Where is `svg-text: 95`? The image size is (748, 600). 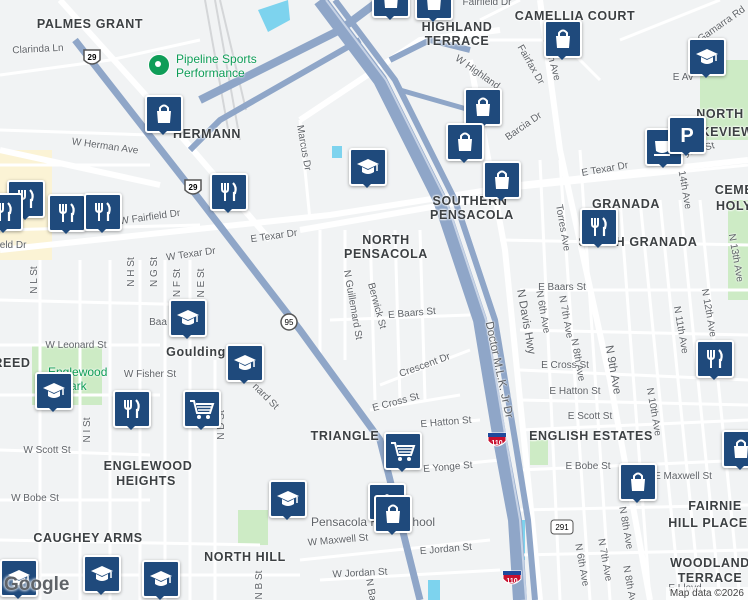 svg-text: 95 is located at coordinates (289, 322).